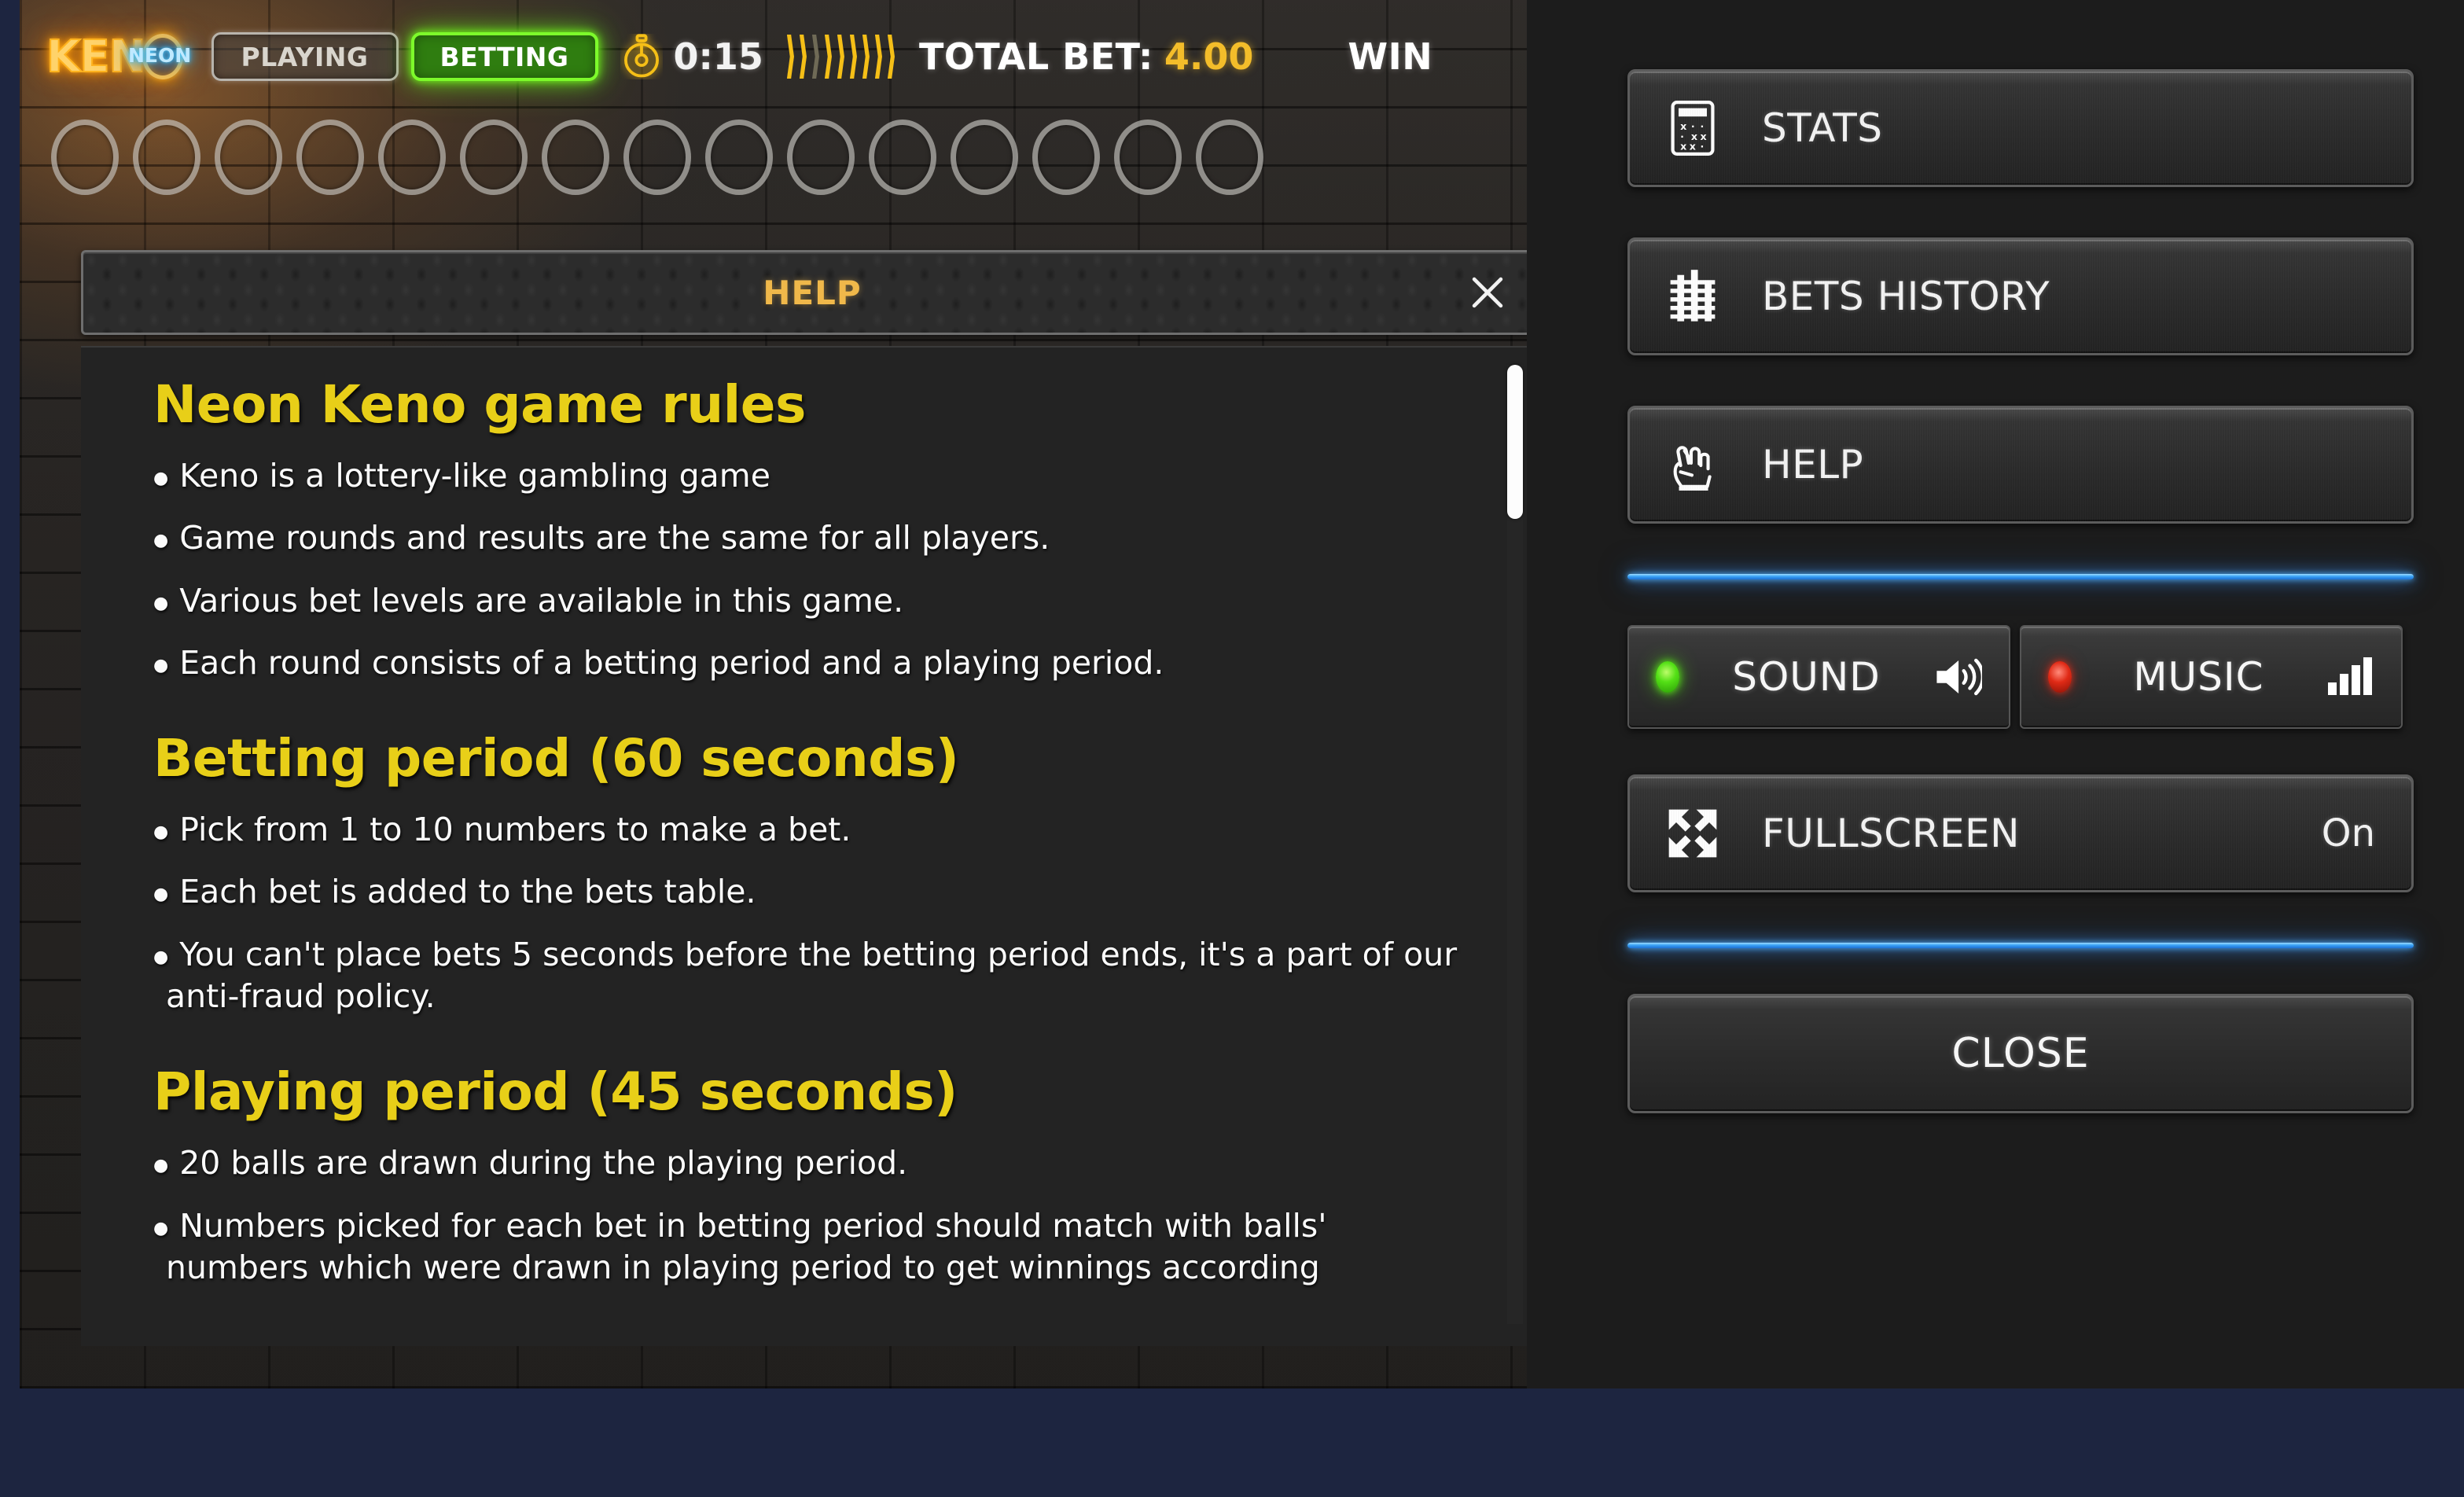  I want to click on timer-chevrons, so click(843, 57).